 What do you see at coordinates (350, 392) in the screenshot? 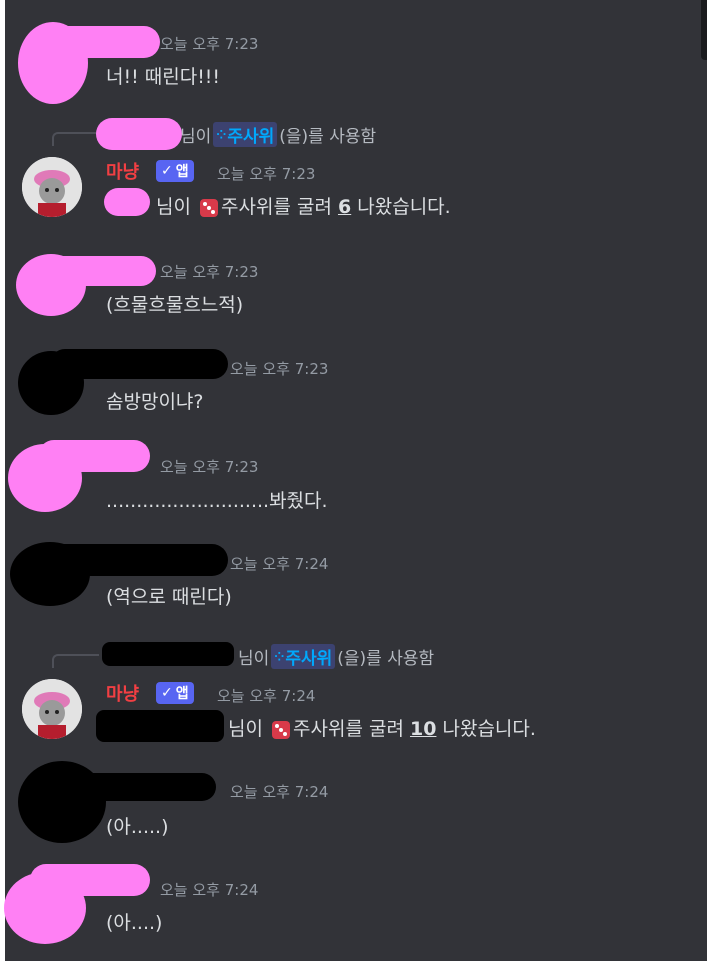
I see `message-4: 오늘 오후 7:23 솜방망이냐?` at bounding box center [350, 392].